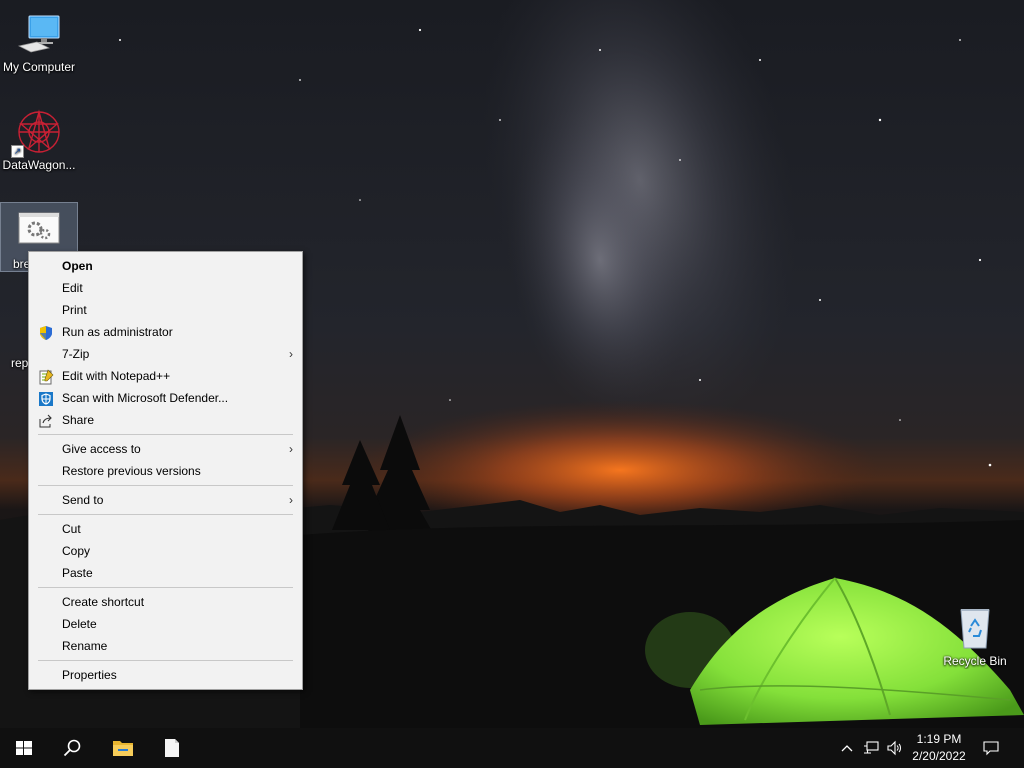 This screenshot has width=1024, height=768. Describe the element at coordinates (165, 551) in the screenshot. I see `menu-item-copy: Copy` at that location.